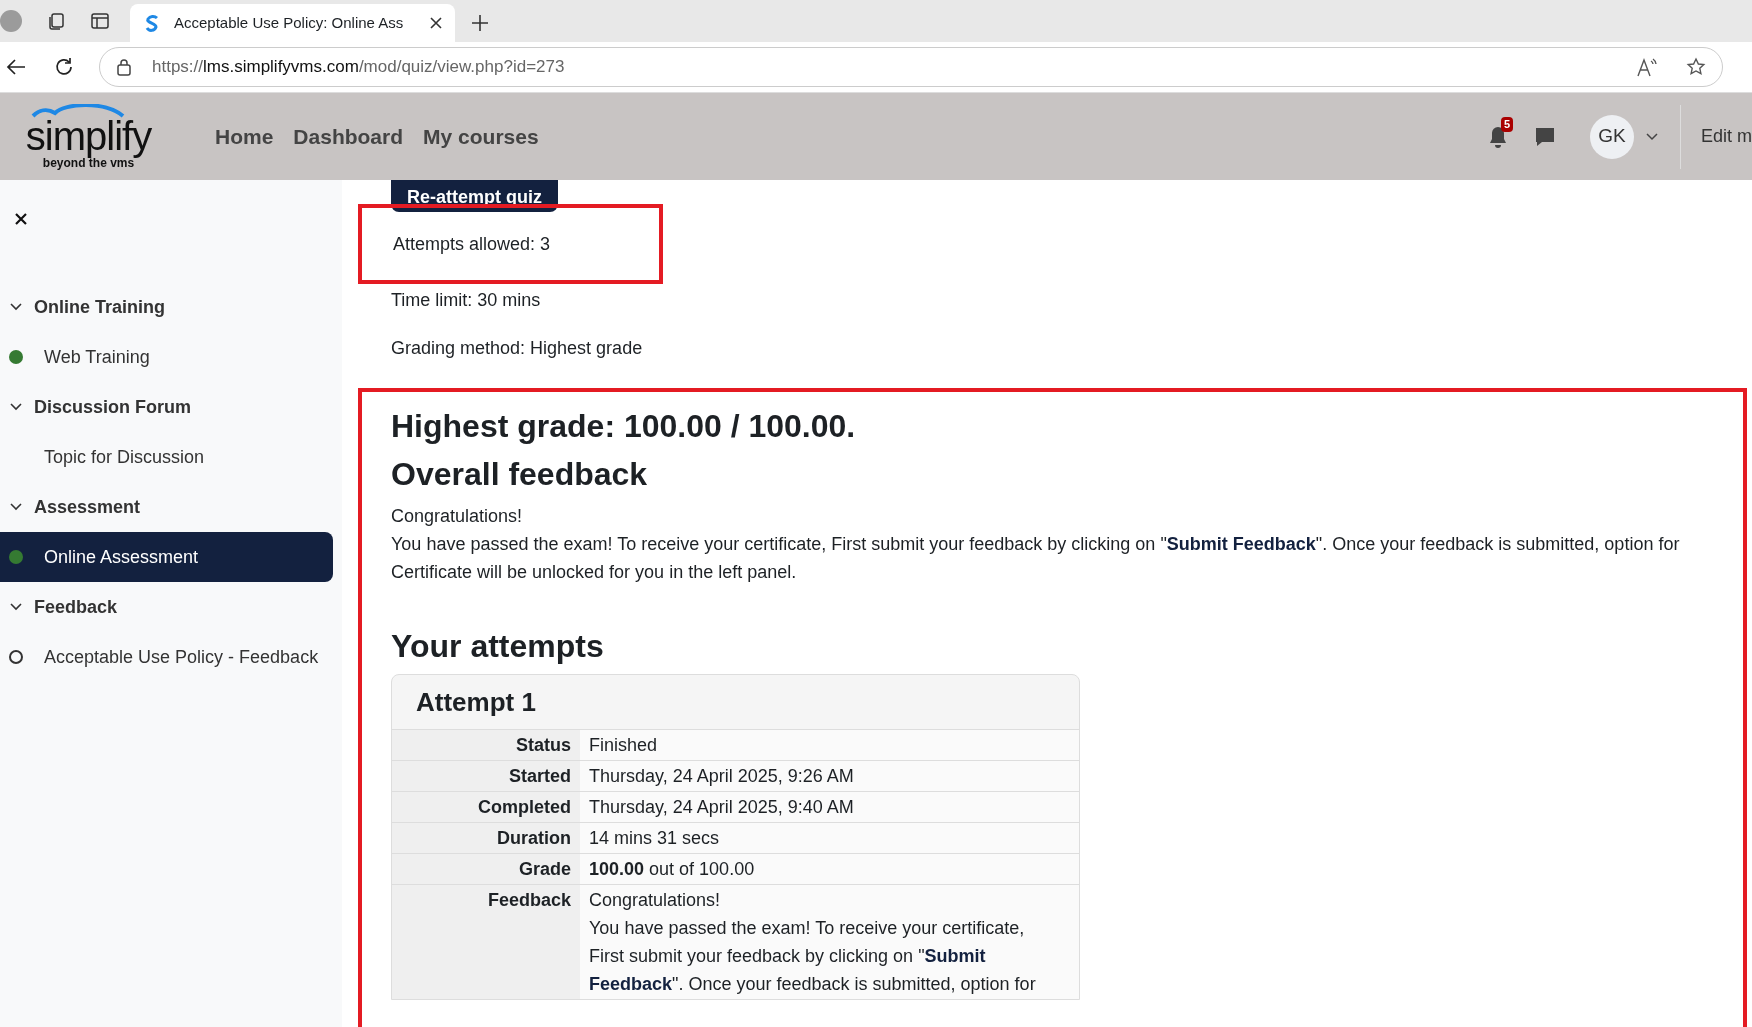  What do you see at coordinates (520, 474) in the screenshot?
I see `overall-feedback-heading: Overall feedback` at bounding box center [520, 474].